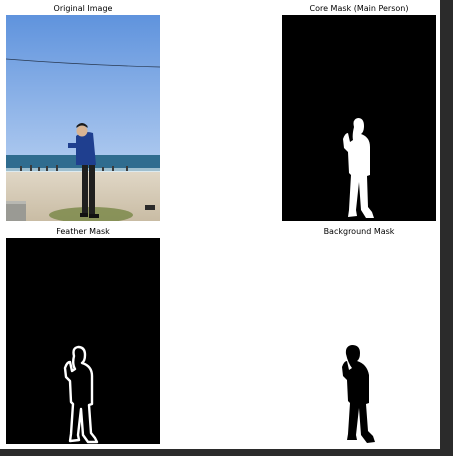 This screenshot has width=453, height=456. Describe the element at coordinates (81, 394) in the screenshot. I see `feather-outline` at that location.